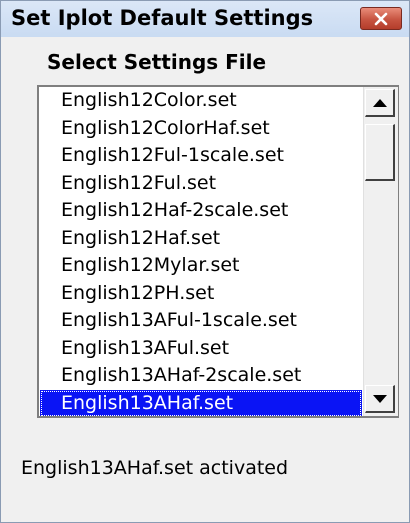 Image resolution: width=410 pixels, height=523 pixels. What do you see at coordinates (380, 251) in the screenshot?
I see `vertical-scrollbar` at bounding box center [380, 251].